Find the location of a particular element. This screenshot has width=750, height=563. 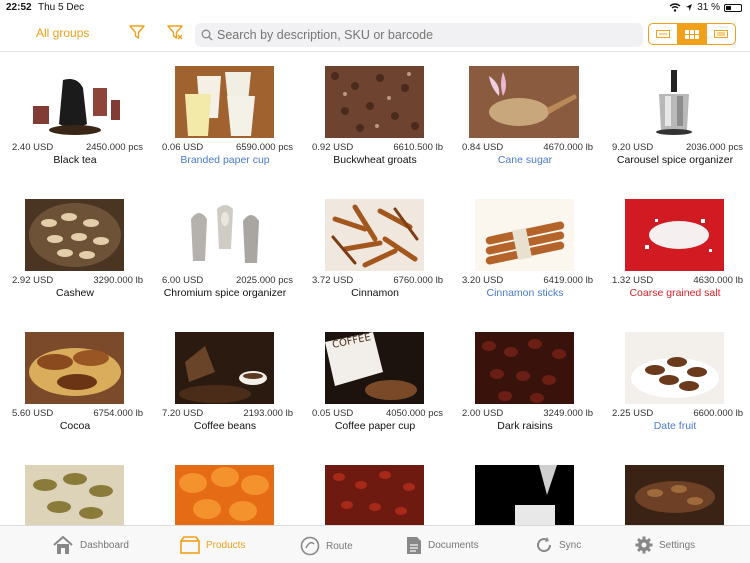

product-card: 3.72 USD 6760.000 lb Cinnamon is located at coordinates (375, 251).